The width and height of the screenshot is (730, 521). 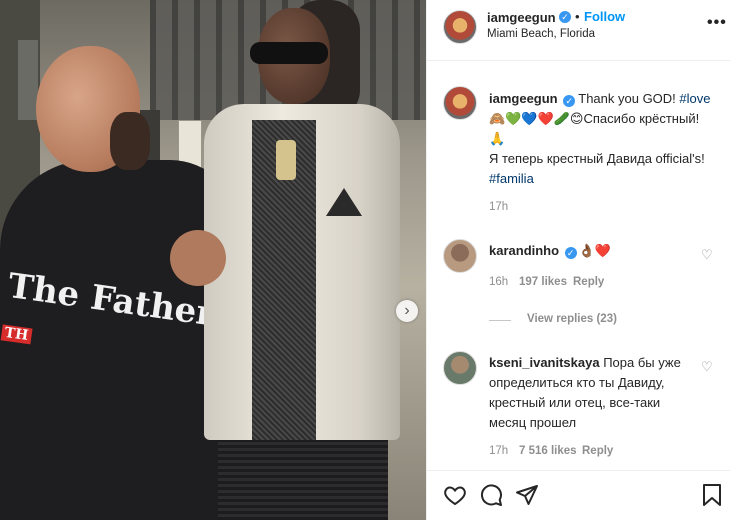 What do you see at coordinates (604, 16) in the screenshot?
I see `follow-button: Follow` at bounding box center [604, 16].